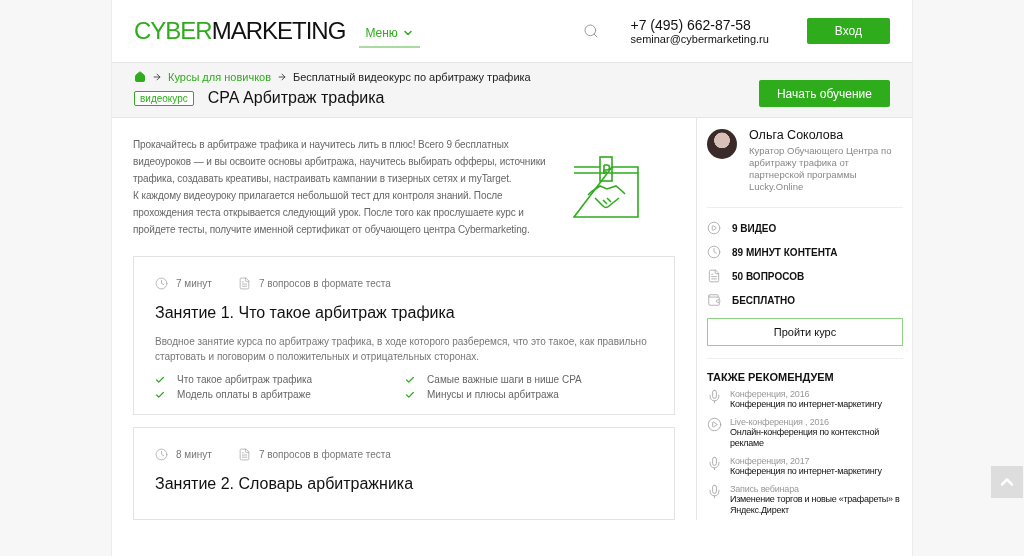 The image size is (1024, 556). Describe the element at coordinates (296, 98) in the screenshot. I see `course-title: CPA Арбитраж трафика` at that location.